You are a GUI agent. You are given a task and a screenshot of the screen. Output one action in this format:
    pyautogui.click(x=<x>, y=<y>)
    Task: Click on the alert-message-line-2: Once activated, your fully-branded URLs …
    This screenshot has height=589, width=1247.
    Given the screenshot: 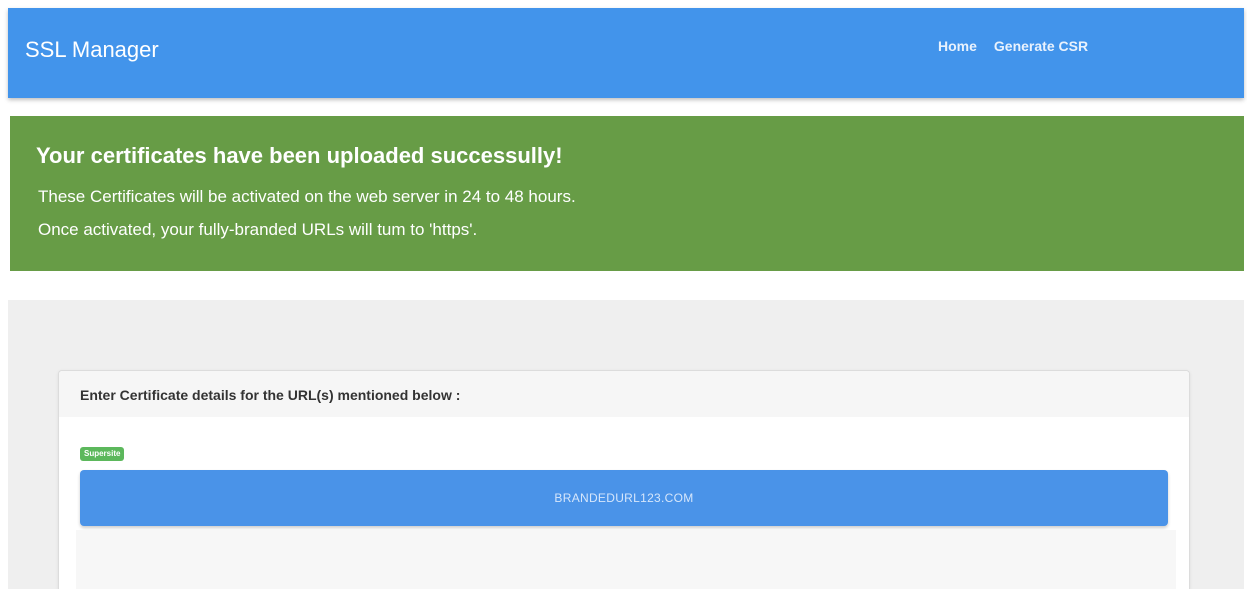 What is the action you would take?
    pyautogui.click(x=258, y=229)
    